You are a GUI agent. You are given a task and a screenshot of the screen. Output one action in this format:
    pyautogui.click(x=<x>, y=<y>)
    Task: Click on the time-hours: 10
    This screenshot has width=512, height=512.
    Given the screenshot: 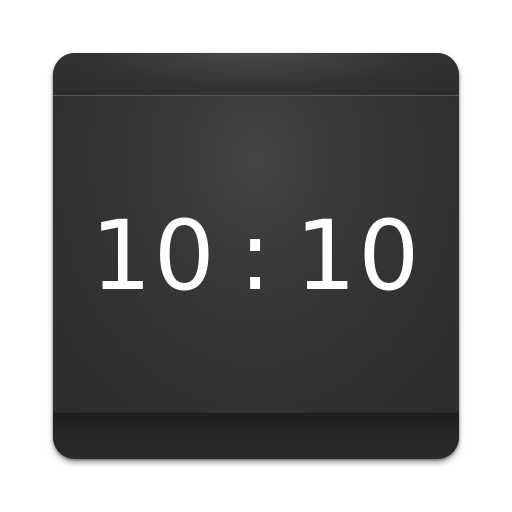 What is the action you would take?
    pyautogui.click(x=153, y=256)
    